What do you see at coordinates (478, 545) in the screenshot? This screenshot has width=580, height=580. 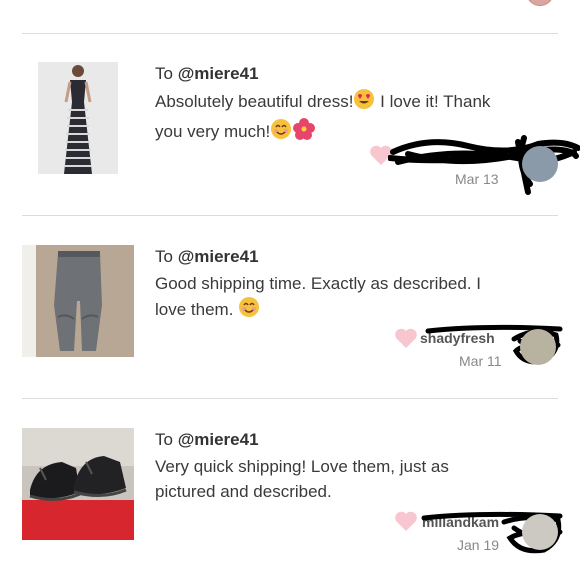 I see `review-date: Jan 19` at bounding box center [478, 545].